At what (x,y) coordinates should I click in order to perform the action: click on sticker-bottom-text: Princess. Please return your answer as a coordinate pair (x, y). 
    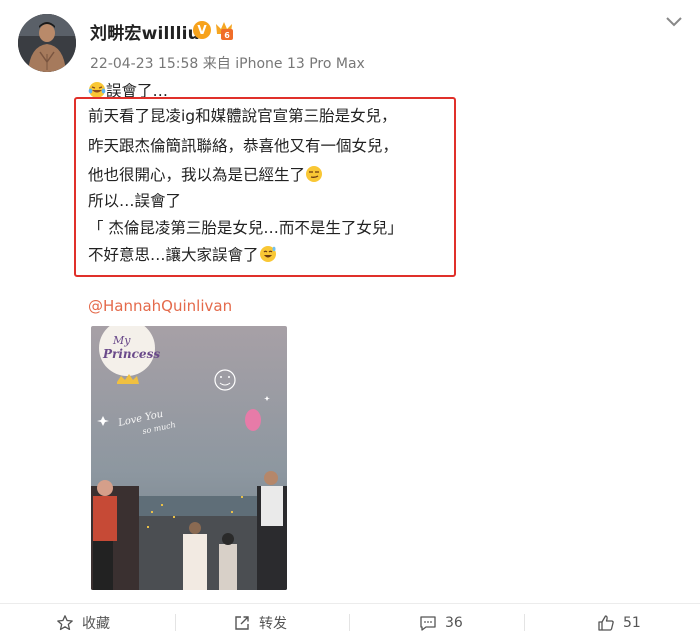
    Looking at the image, I should click on (131, 354).